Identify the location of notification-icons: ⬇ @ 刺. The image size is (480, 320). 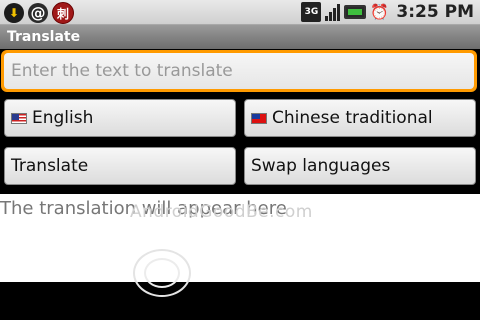
(39, 13).